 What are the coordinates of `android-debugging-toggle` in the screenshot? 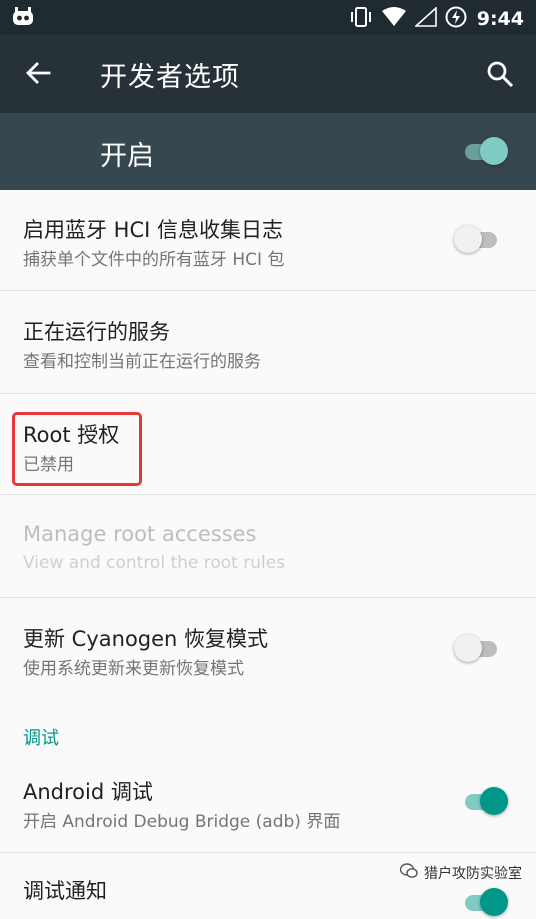 It's located at (485, 801).